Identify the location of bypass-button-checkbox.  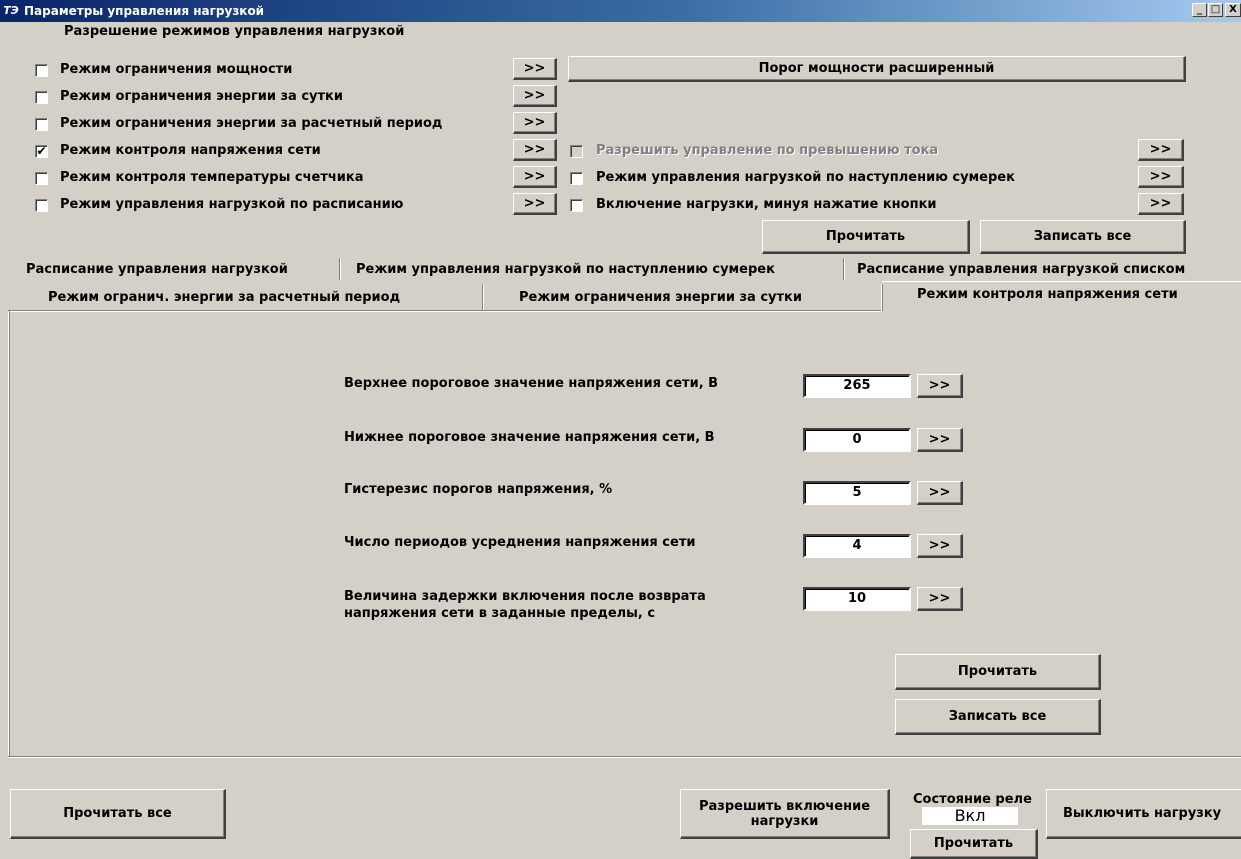
(576, 205).